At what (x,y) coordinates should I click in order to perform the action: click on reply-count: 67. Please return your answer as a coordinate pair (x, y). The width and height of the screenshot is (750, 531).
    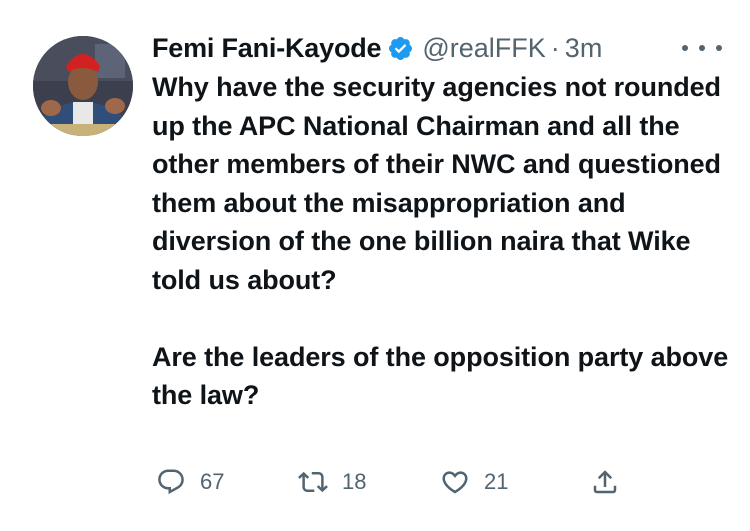
    Looking at the image, I should click on (212, 481).